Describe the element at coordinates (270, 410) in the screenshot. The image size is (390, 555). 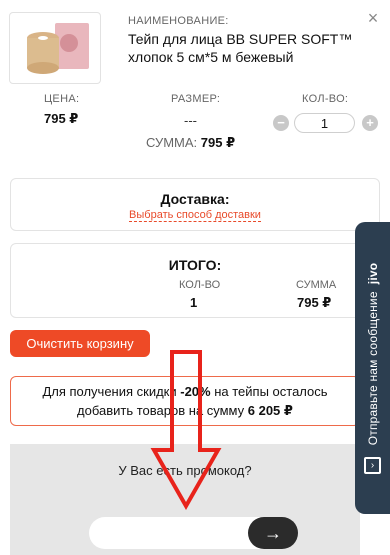
I see `discount-amount: 6 205 ₽` at that location.